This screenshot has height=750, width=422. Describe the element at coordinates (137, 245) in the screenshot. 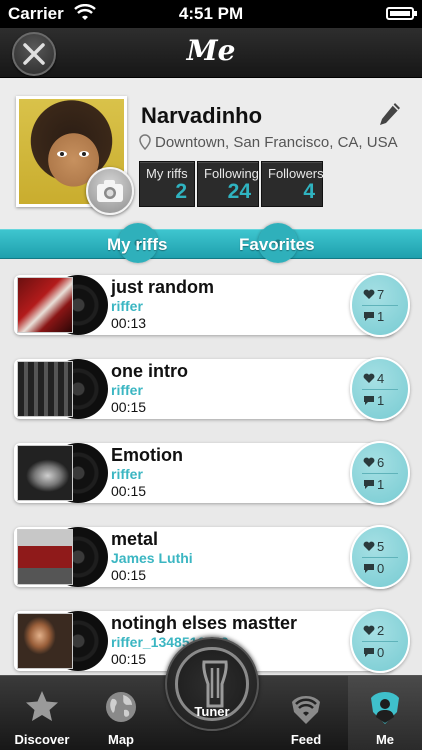

I see `tab-my-riffs: My riffs` at that location.